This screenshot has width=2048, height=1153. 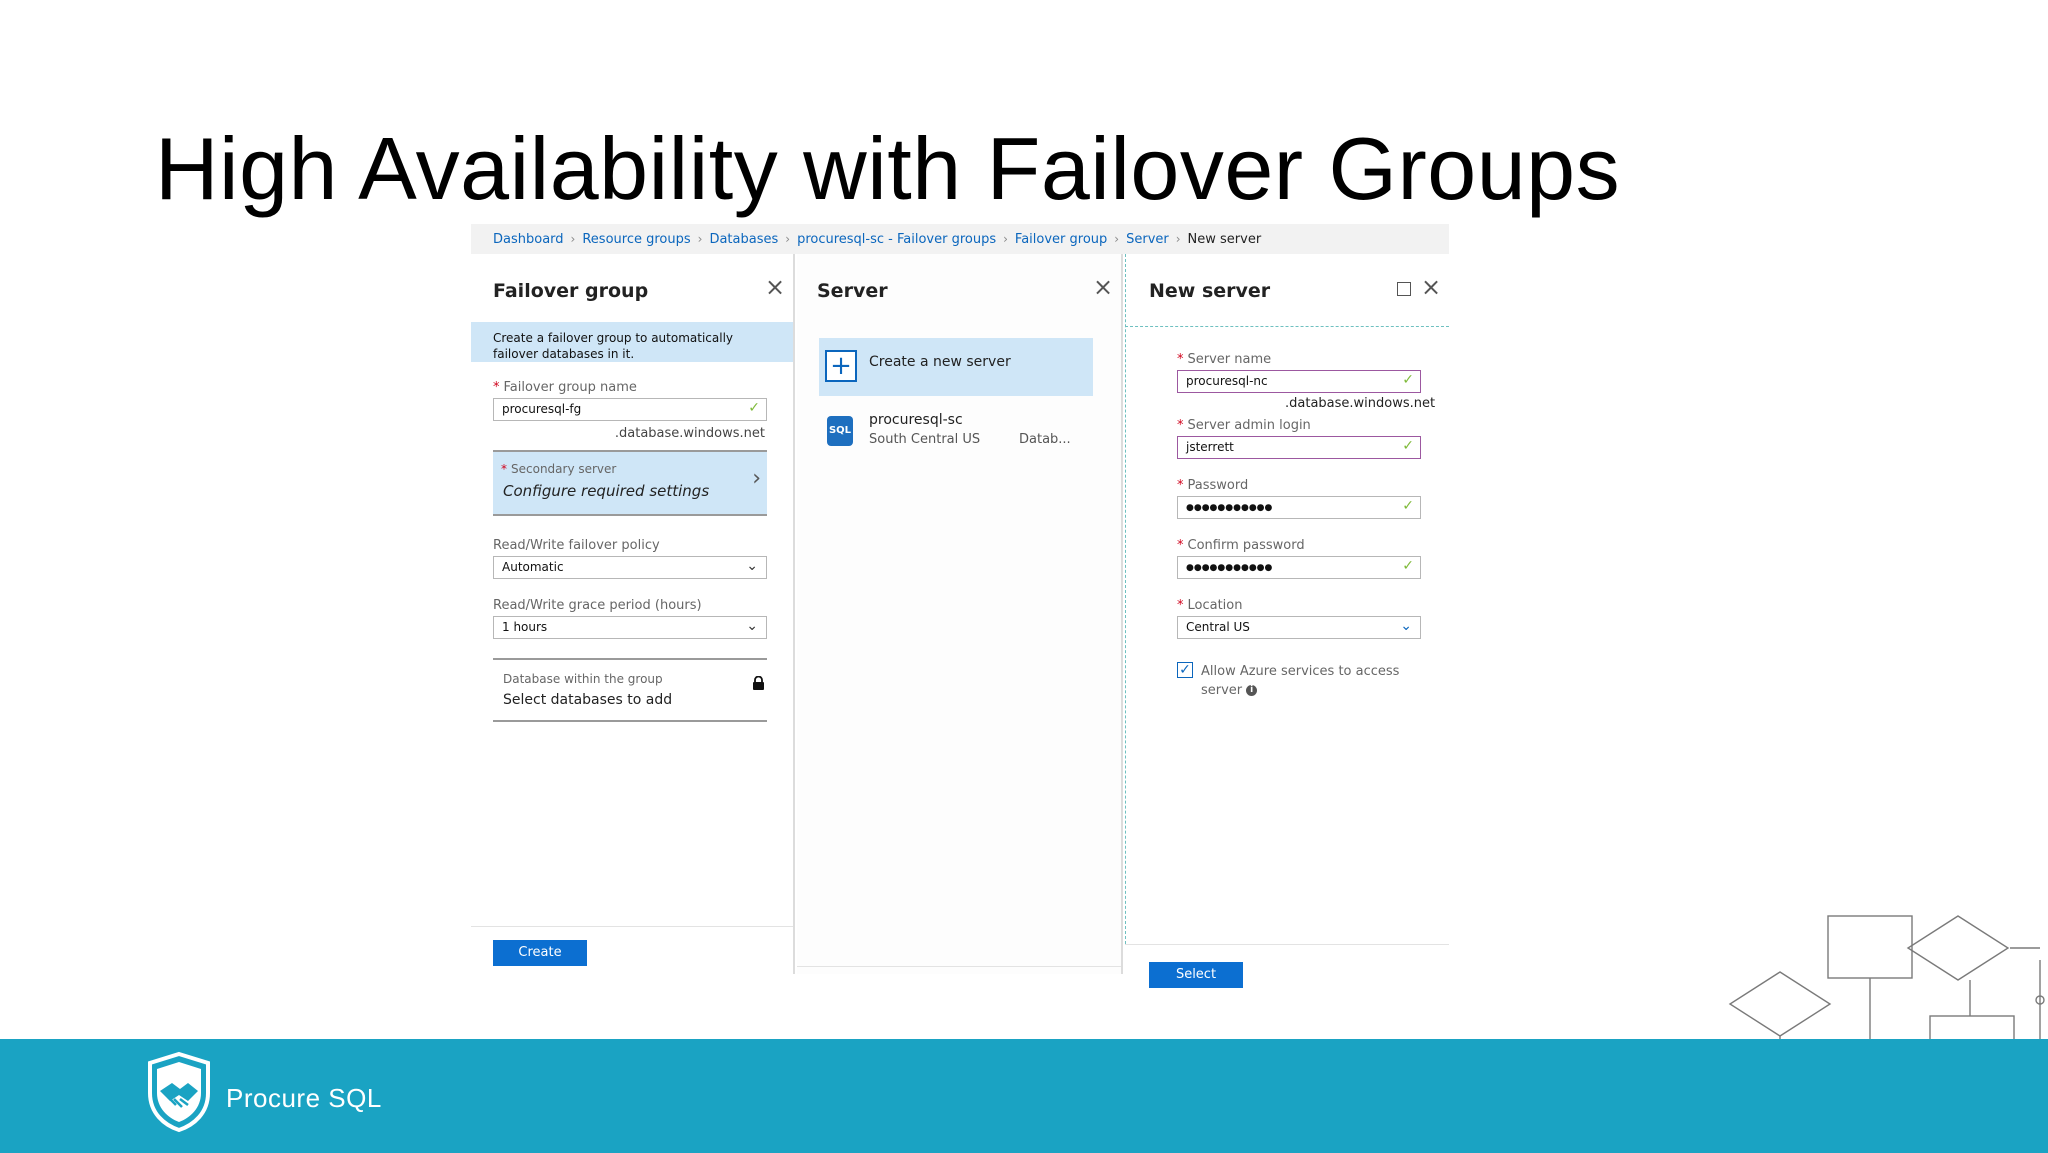 I want to click on info-icon: i, so click(x=1252, y=690).